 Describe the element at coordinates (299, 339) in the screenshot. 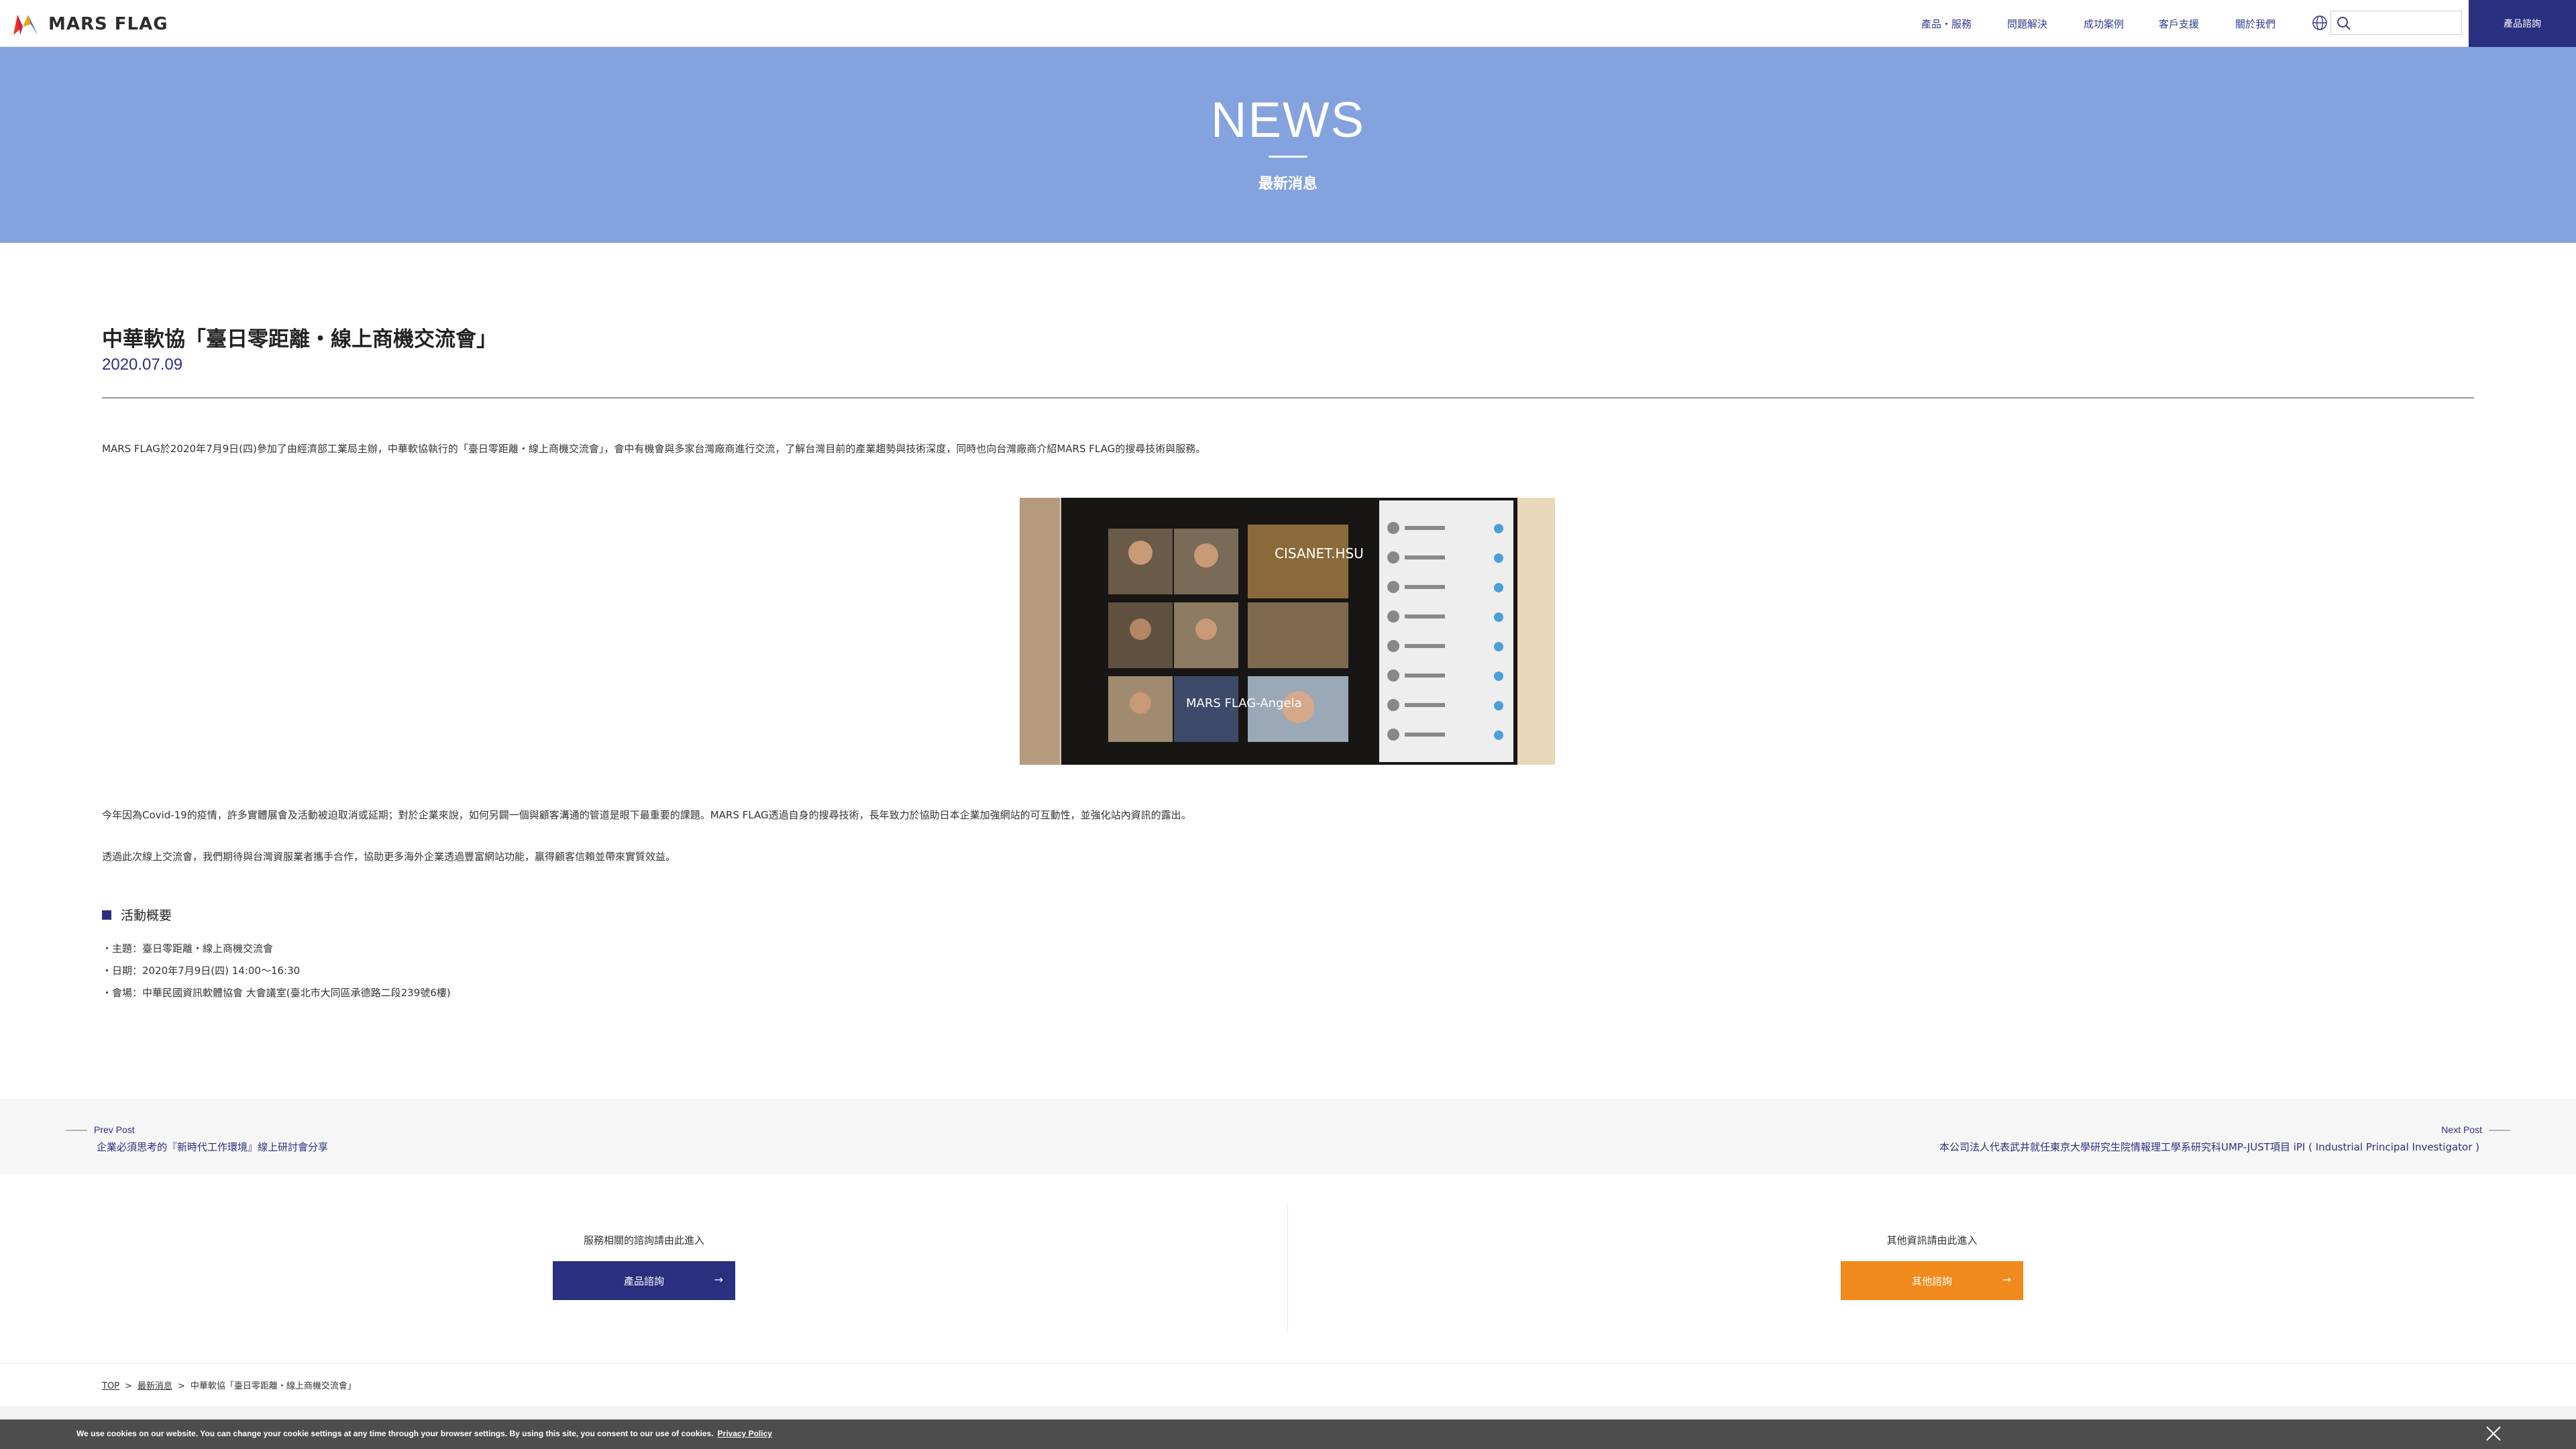

I see `article-title: 中華軟協「臺日零距離・線上商機交流會」` at that location.